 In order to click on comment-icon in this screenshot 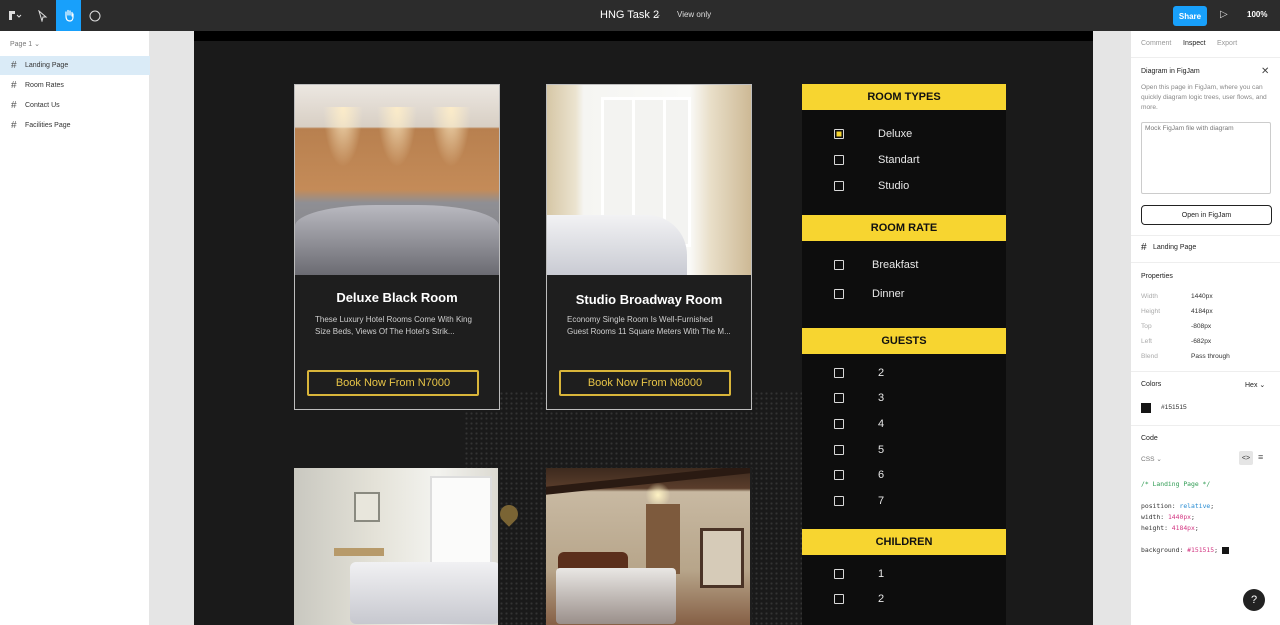, I will do `click(95, 15)`.